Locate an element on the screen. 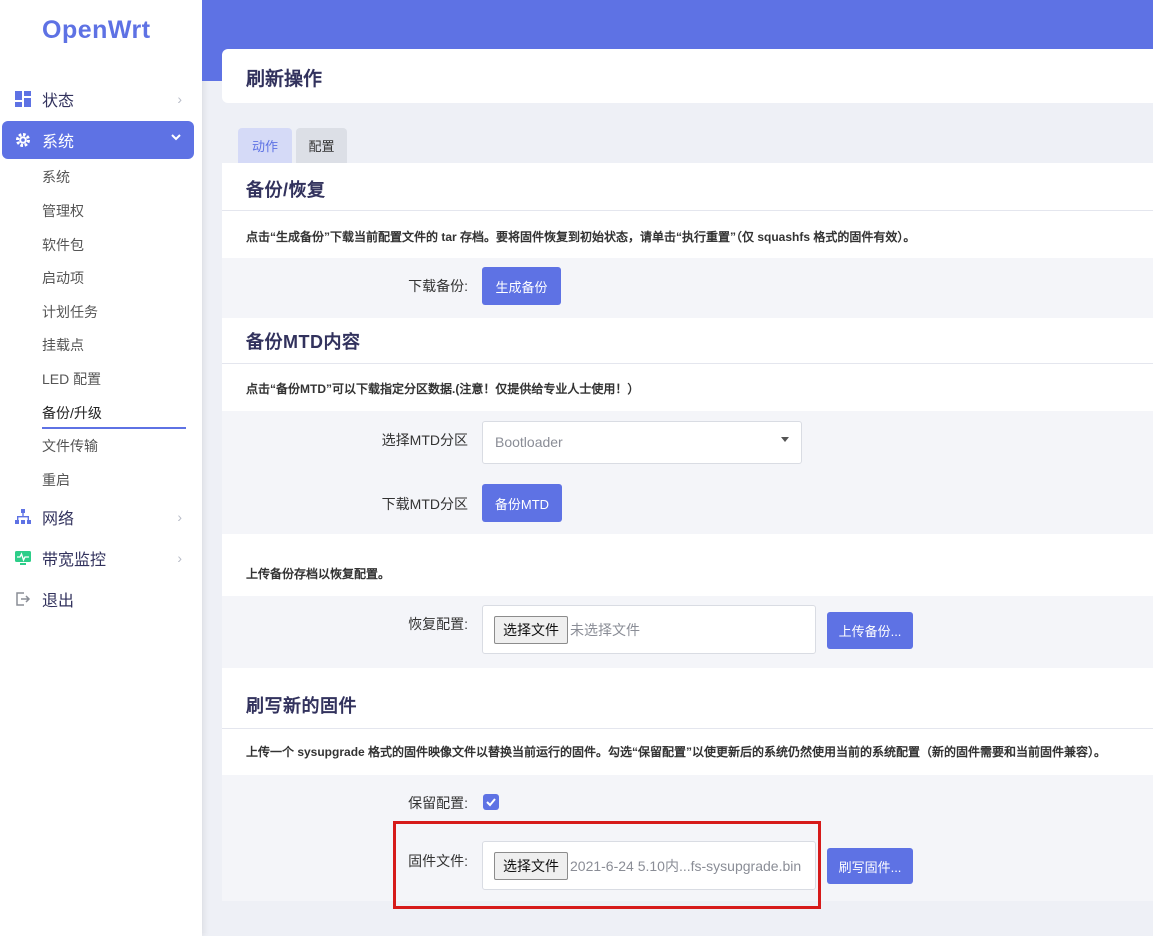 The width and height of the screenshot is (1153, 936). sidebar-subitem-backup-upgrade: 备份/升级 is located at coordinates (72, 413).